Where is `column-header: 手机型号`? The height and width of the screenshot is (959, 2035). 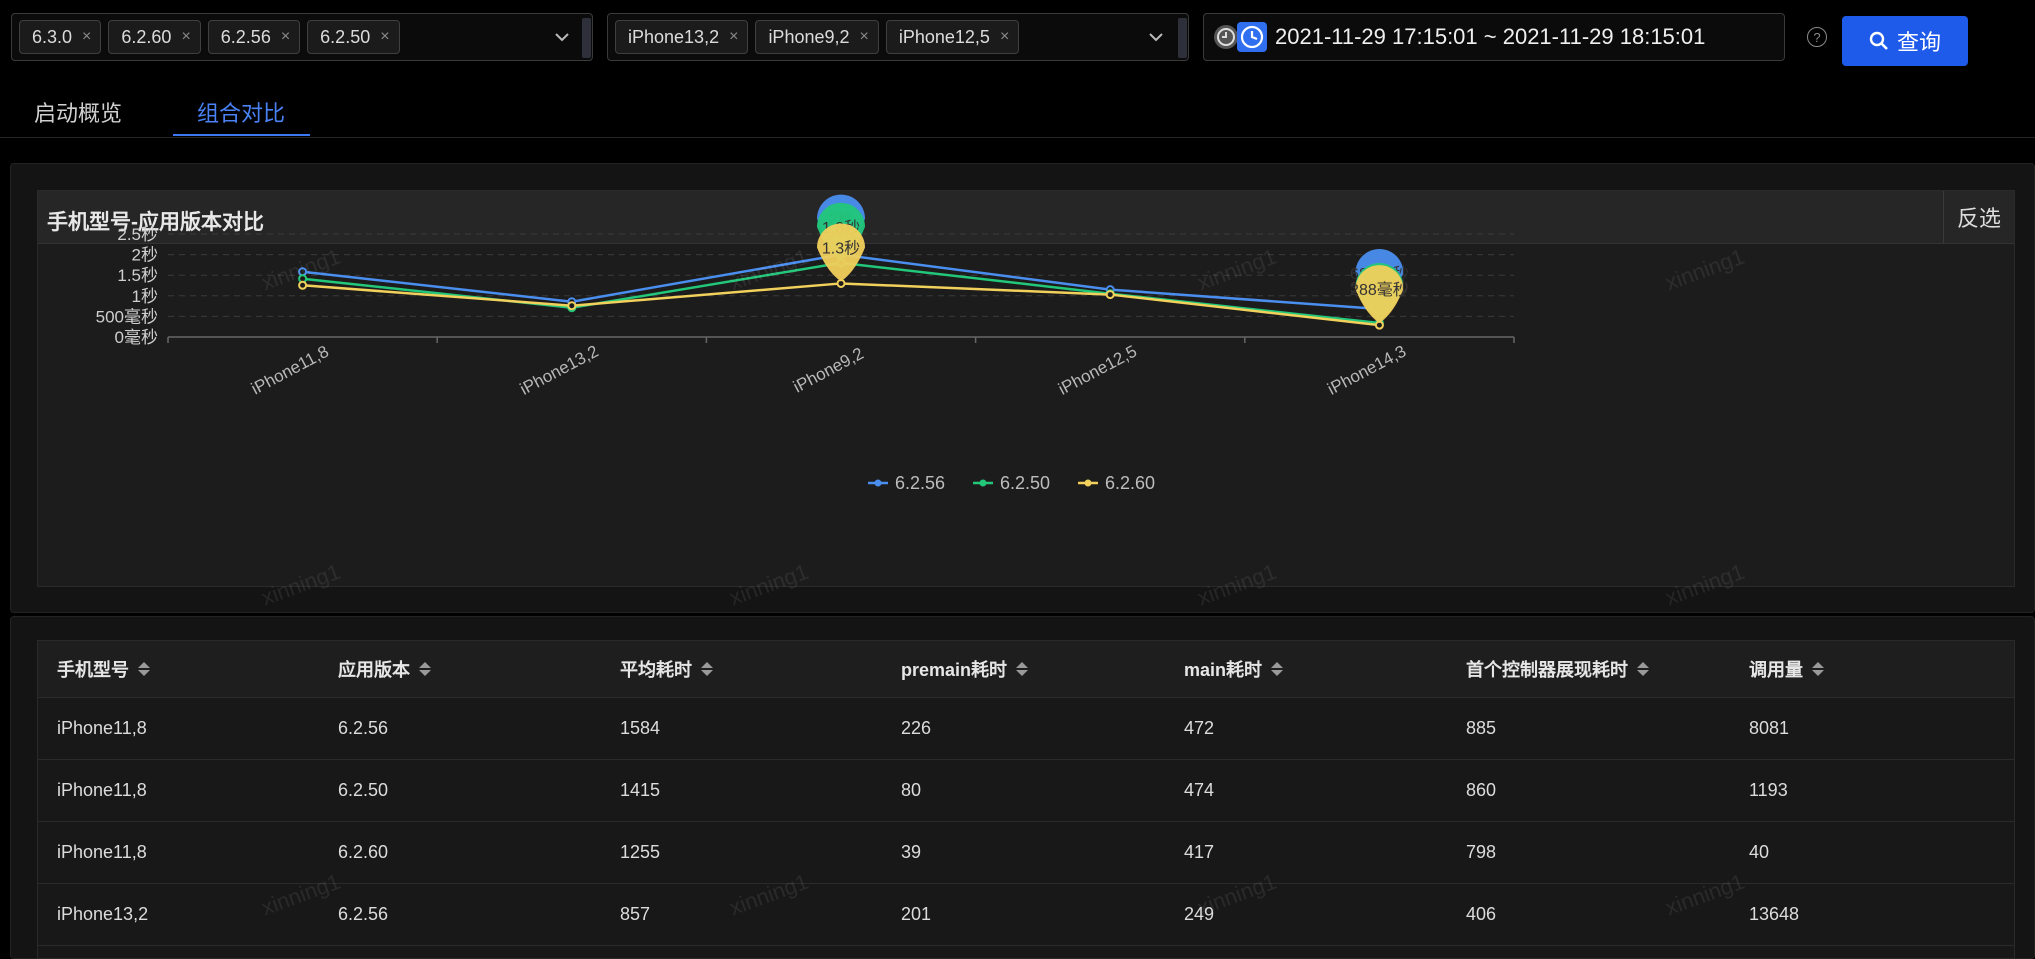
column-header: 手机型号 is located at coordinates (103, 669).